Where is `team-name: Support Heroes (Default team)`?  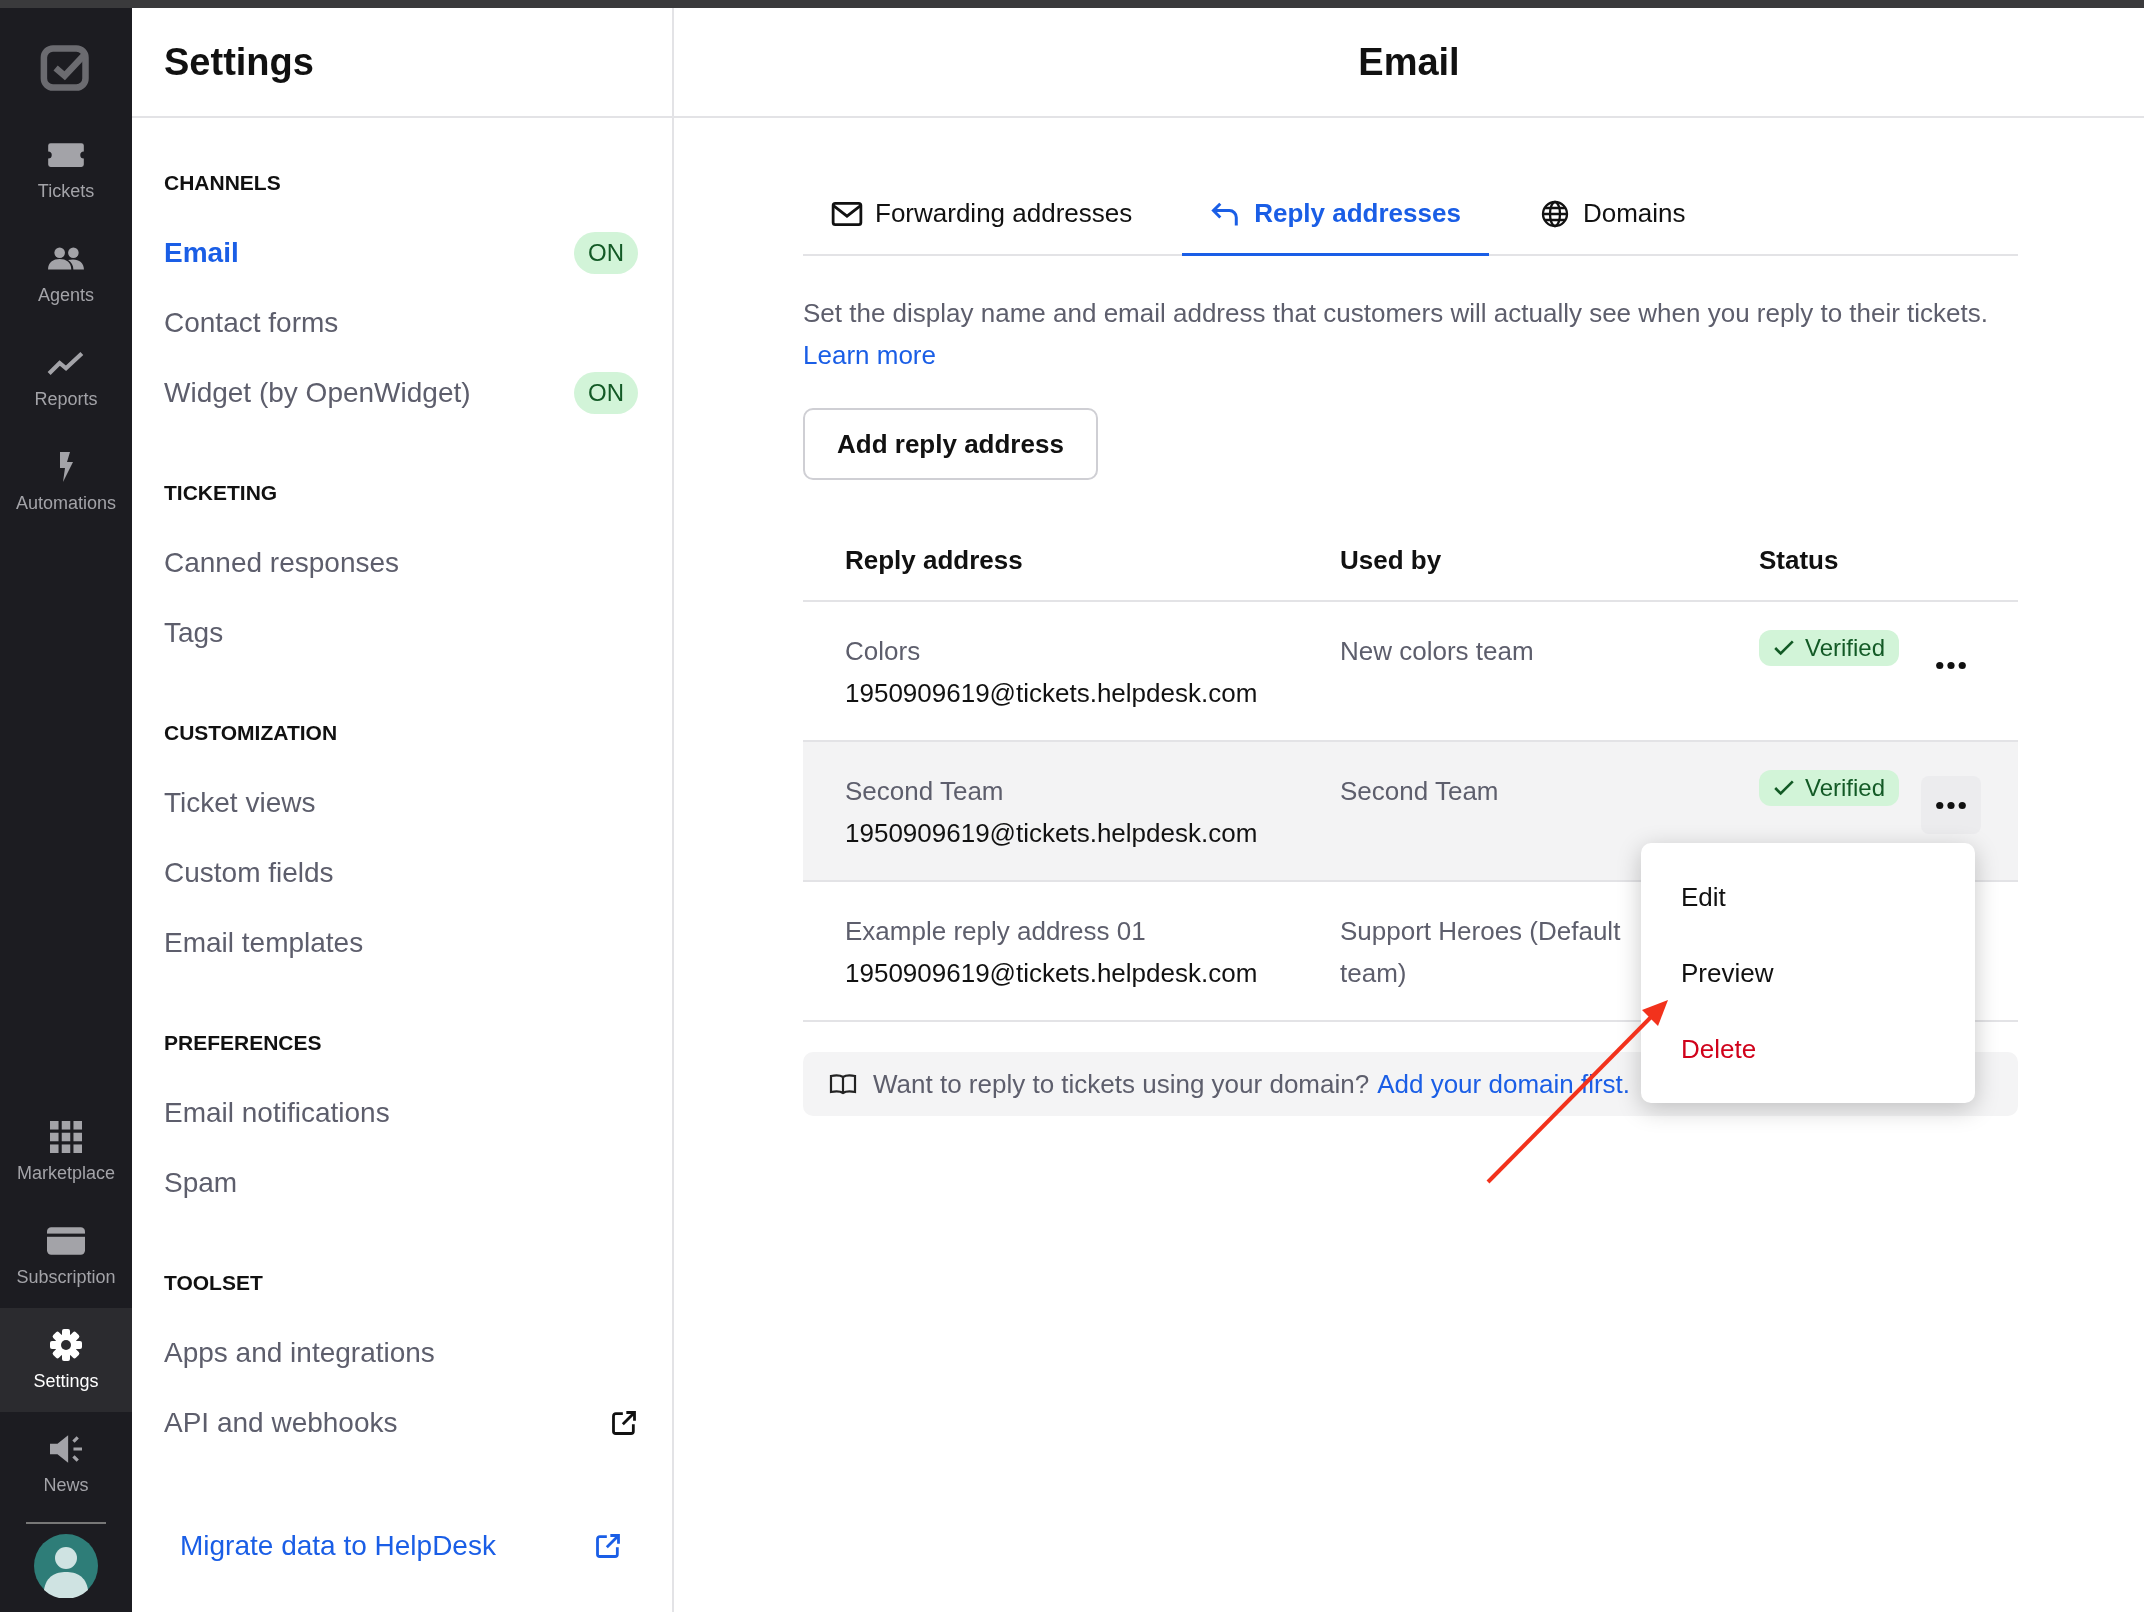 team-name: Support Heroes (Default team) is located at coordinates (1481, 952).